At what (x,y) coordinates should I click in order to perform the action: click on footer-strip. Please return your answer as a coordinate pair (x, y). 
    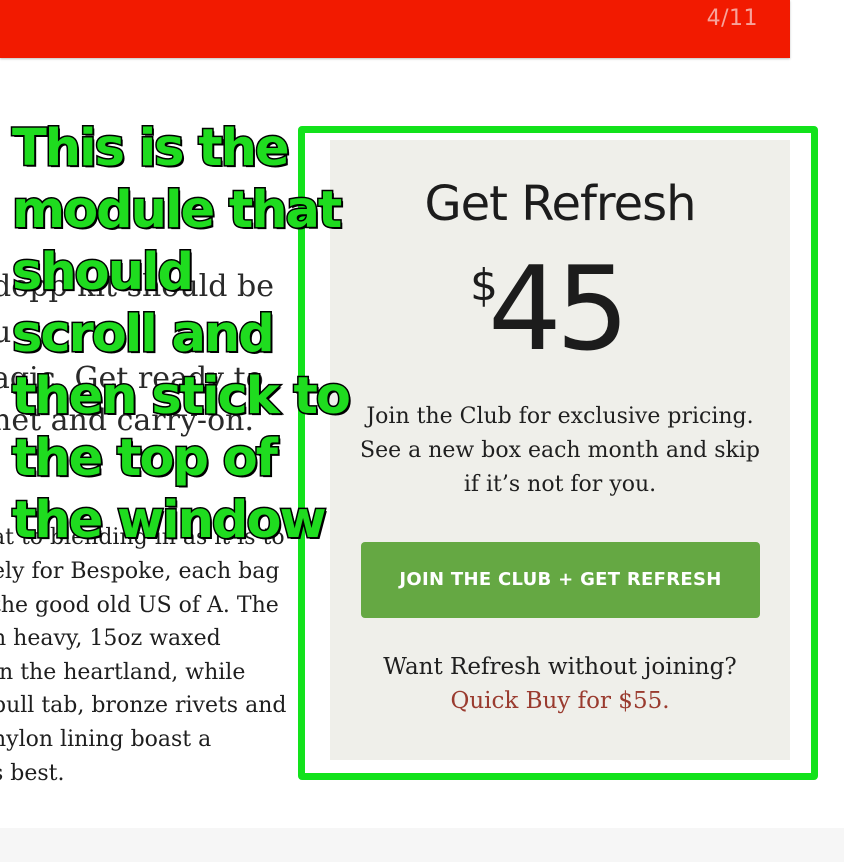
    Looking at the image, I should click on (422, 845).